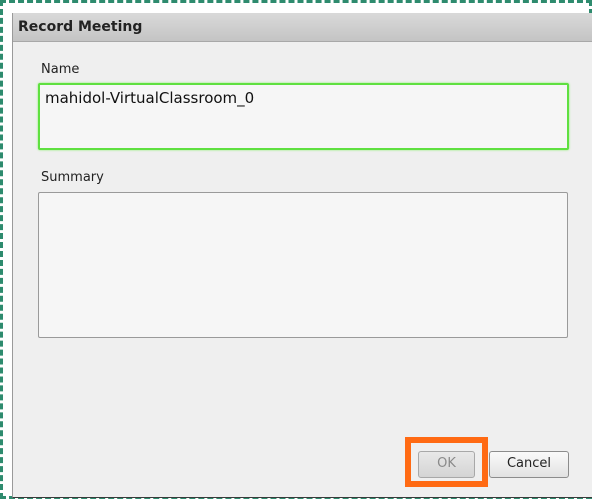 The width and height of the screenshot is (592, 499). Describe the element at coordinates (303, 116) in the screenshot. I see `name-input: mahidol-VirtualClassroom_0` at that location.